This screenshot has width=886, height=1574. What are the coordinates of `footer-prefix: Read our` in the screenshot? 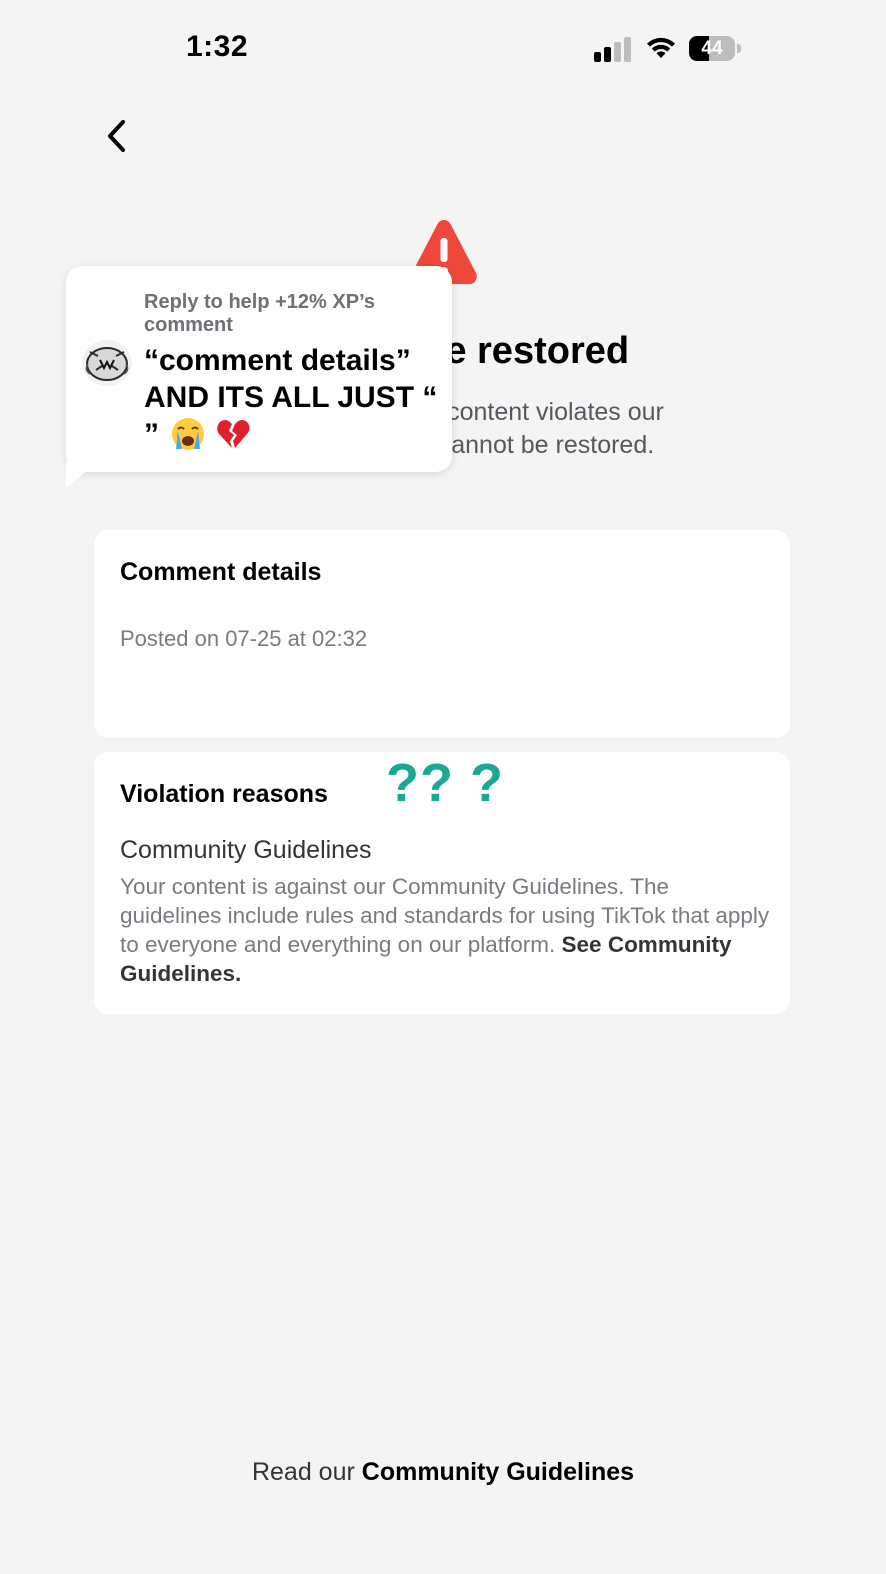 It's located at (303, 1472).